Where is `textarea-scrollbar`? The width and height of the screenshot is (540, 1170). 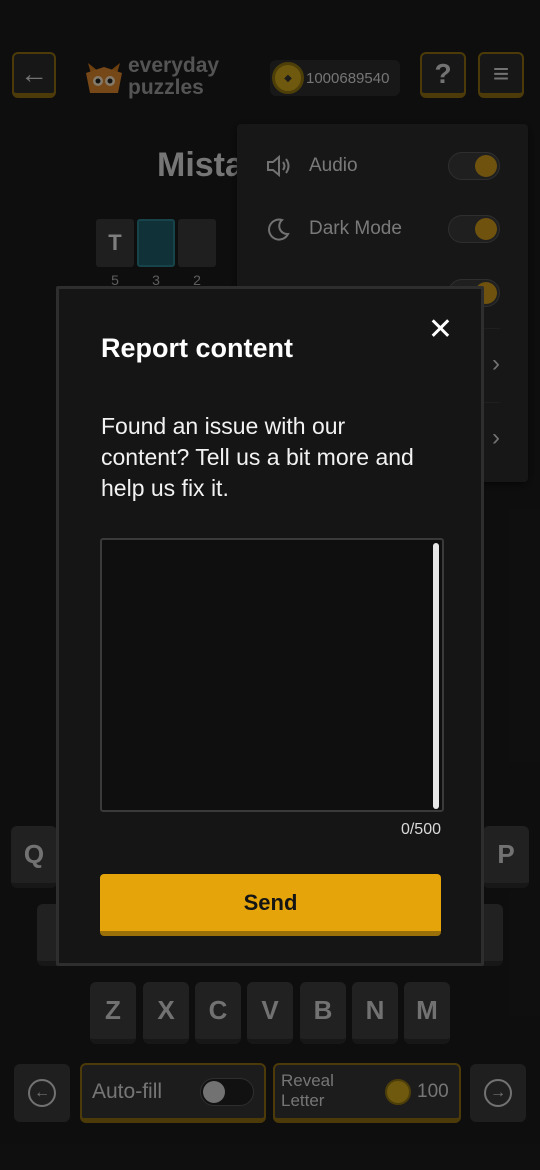 textarea-scrollbar is located at coordinates (436, 676).